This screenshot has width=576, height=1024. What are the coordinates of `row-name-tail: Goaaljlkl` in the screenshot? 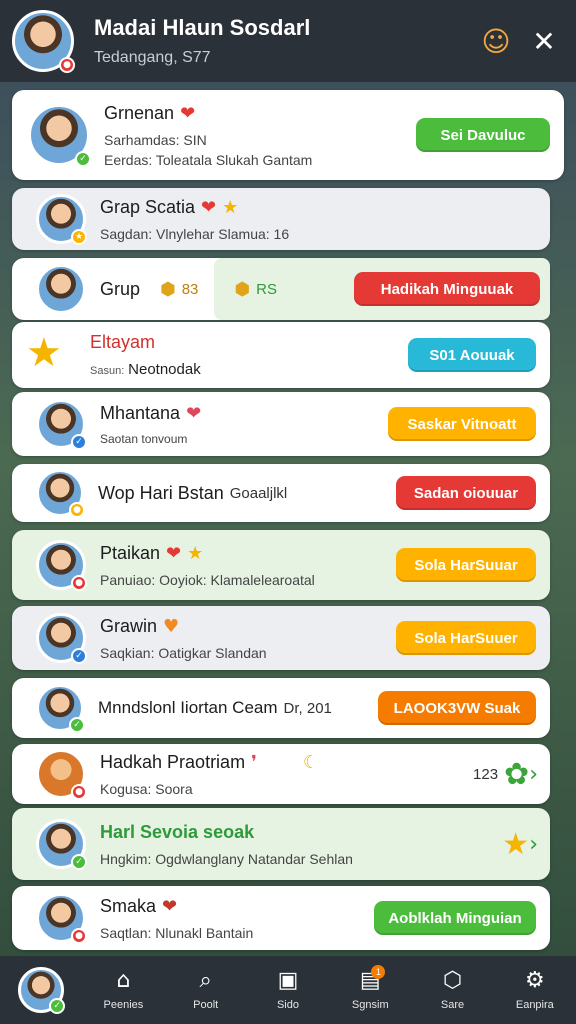 It's located at (258, 493).